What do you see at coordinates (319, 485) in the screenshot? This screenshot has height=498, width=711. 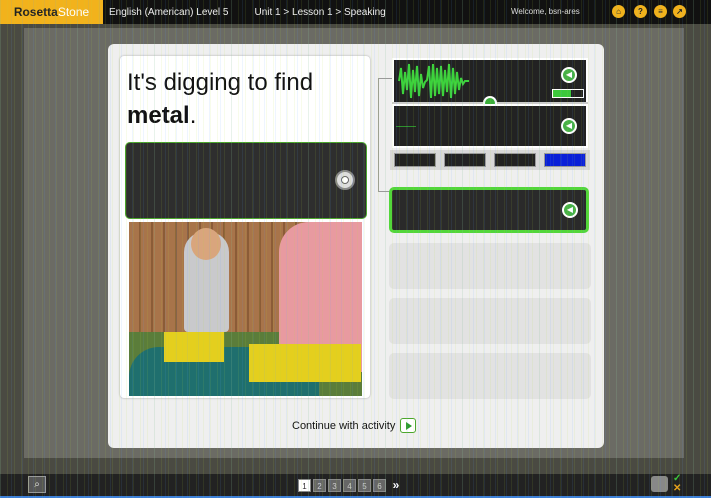 I see `page-button-2: 2` at bounding box center [319, 485].